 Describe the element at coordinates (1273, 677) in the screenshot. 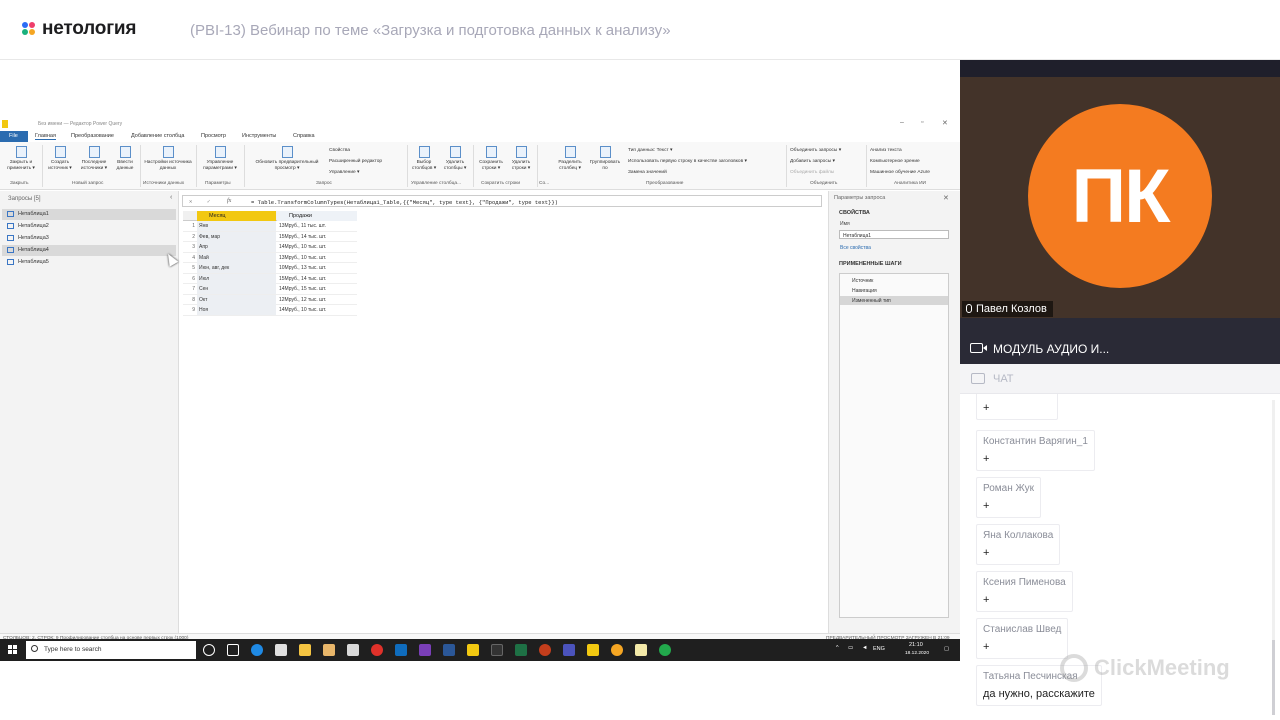

I see `chat-scroll-thumb` at that location.